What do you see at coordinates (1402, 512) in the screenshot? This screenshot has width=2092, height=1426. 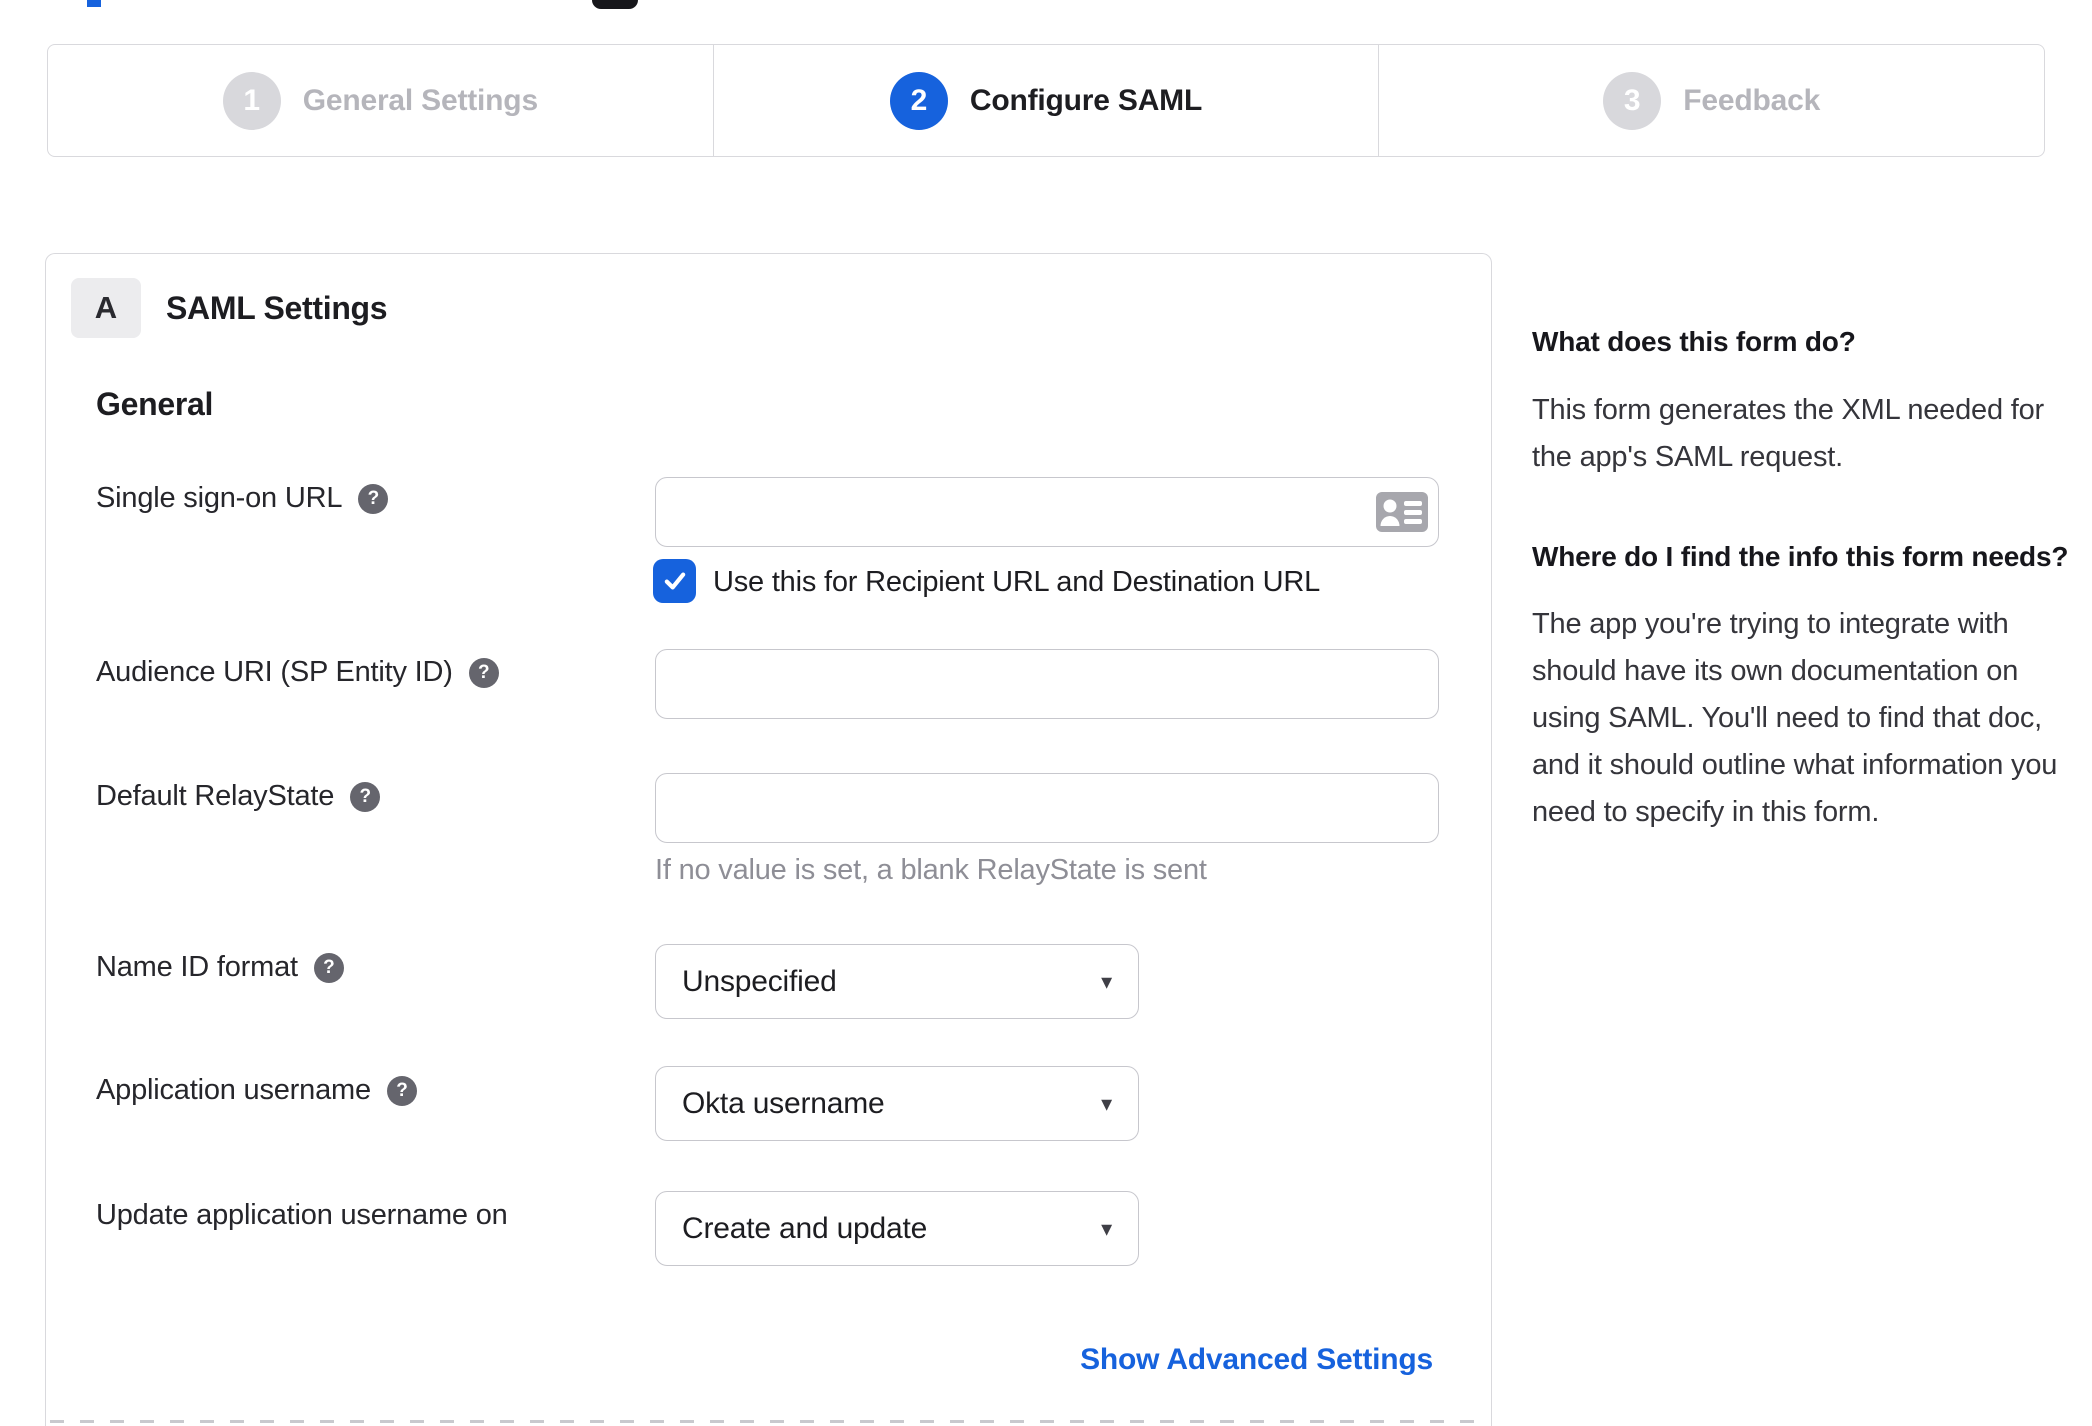 I see `contact-card-icon` at bounding box center [1402, 512].